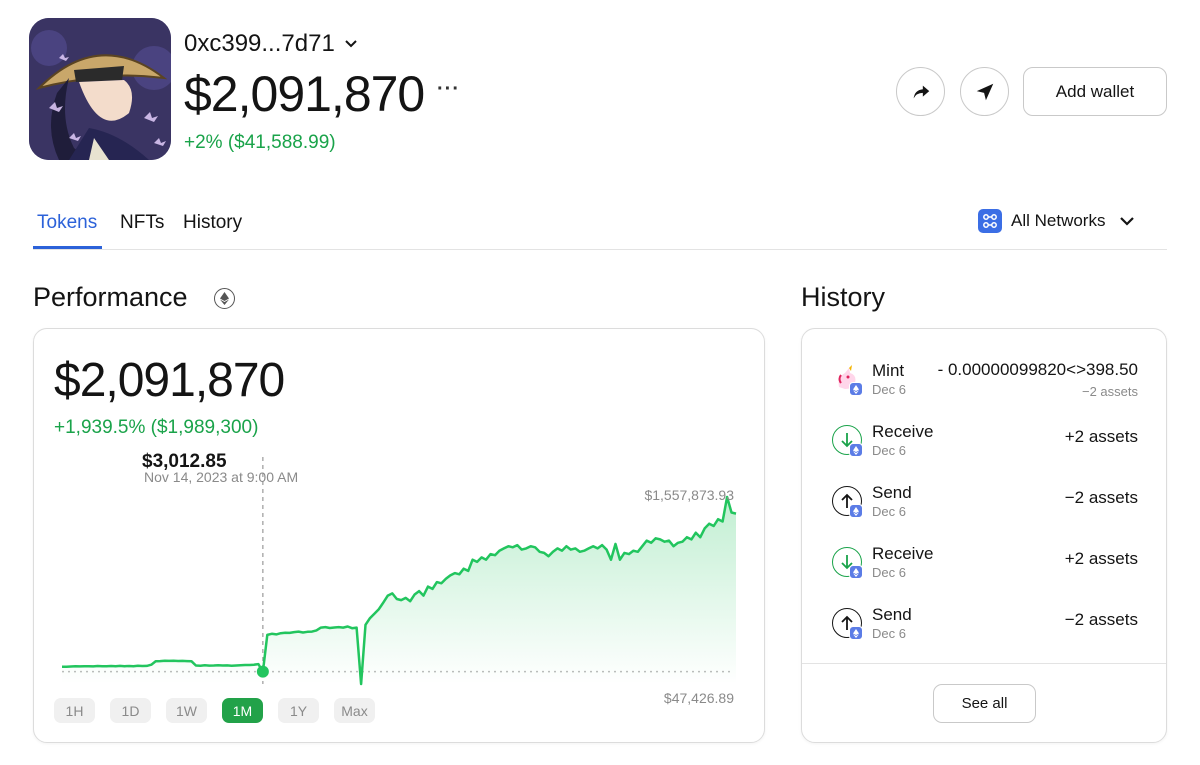 The width and height of the screenshot is (1200, 765). I want to click on more-options-button: ···, so click(448, 89).